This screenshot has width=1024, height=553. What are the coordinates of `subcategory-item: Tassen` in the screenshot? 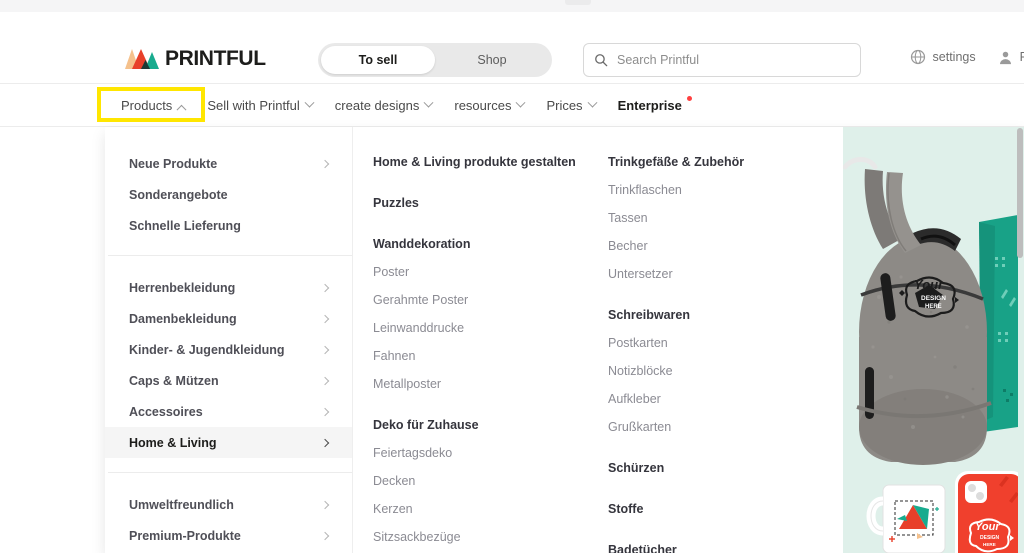 It's located at (725, 218).